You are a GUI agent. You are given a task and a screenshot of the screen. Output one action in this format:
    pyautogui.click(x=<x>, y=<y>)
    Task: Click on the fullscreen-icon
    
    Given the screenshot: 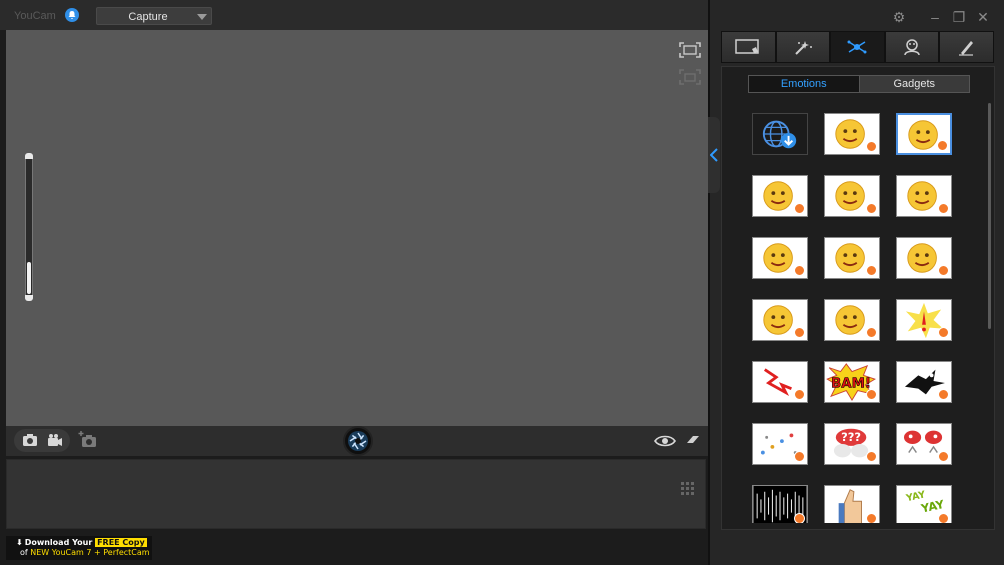 What is the action you would take?
    pyautogui.click(x=690, y=50)
    